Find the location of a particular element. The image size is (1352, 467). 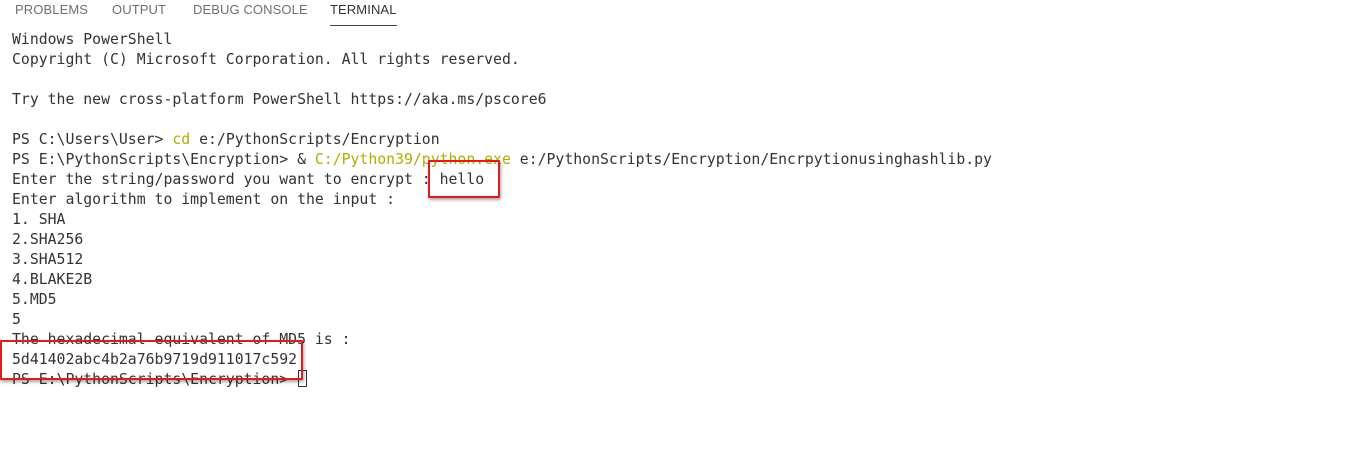

command-args: e:/PythonScripts/Encryption is located at coordinates (315, 139).